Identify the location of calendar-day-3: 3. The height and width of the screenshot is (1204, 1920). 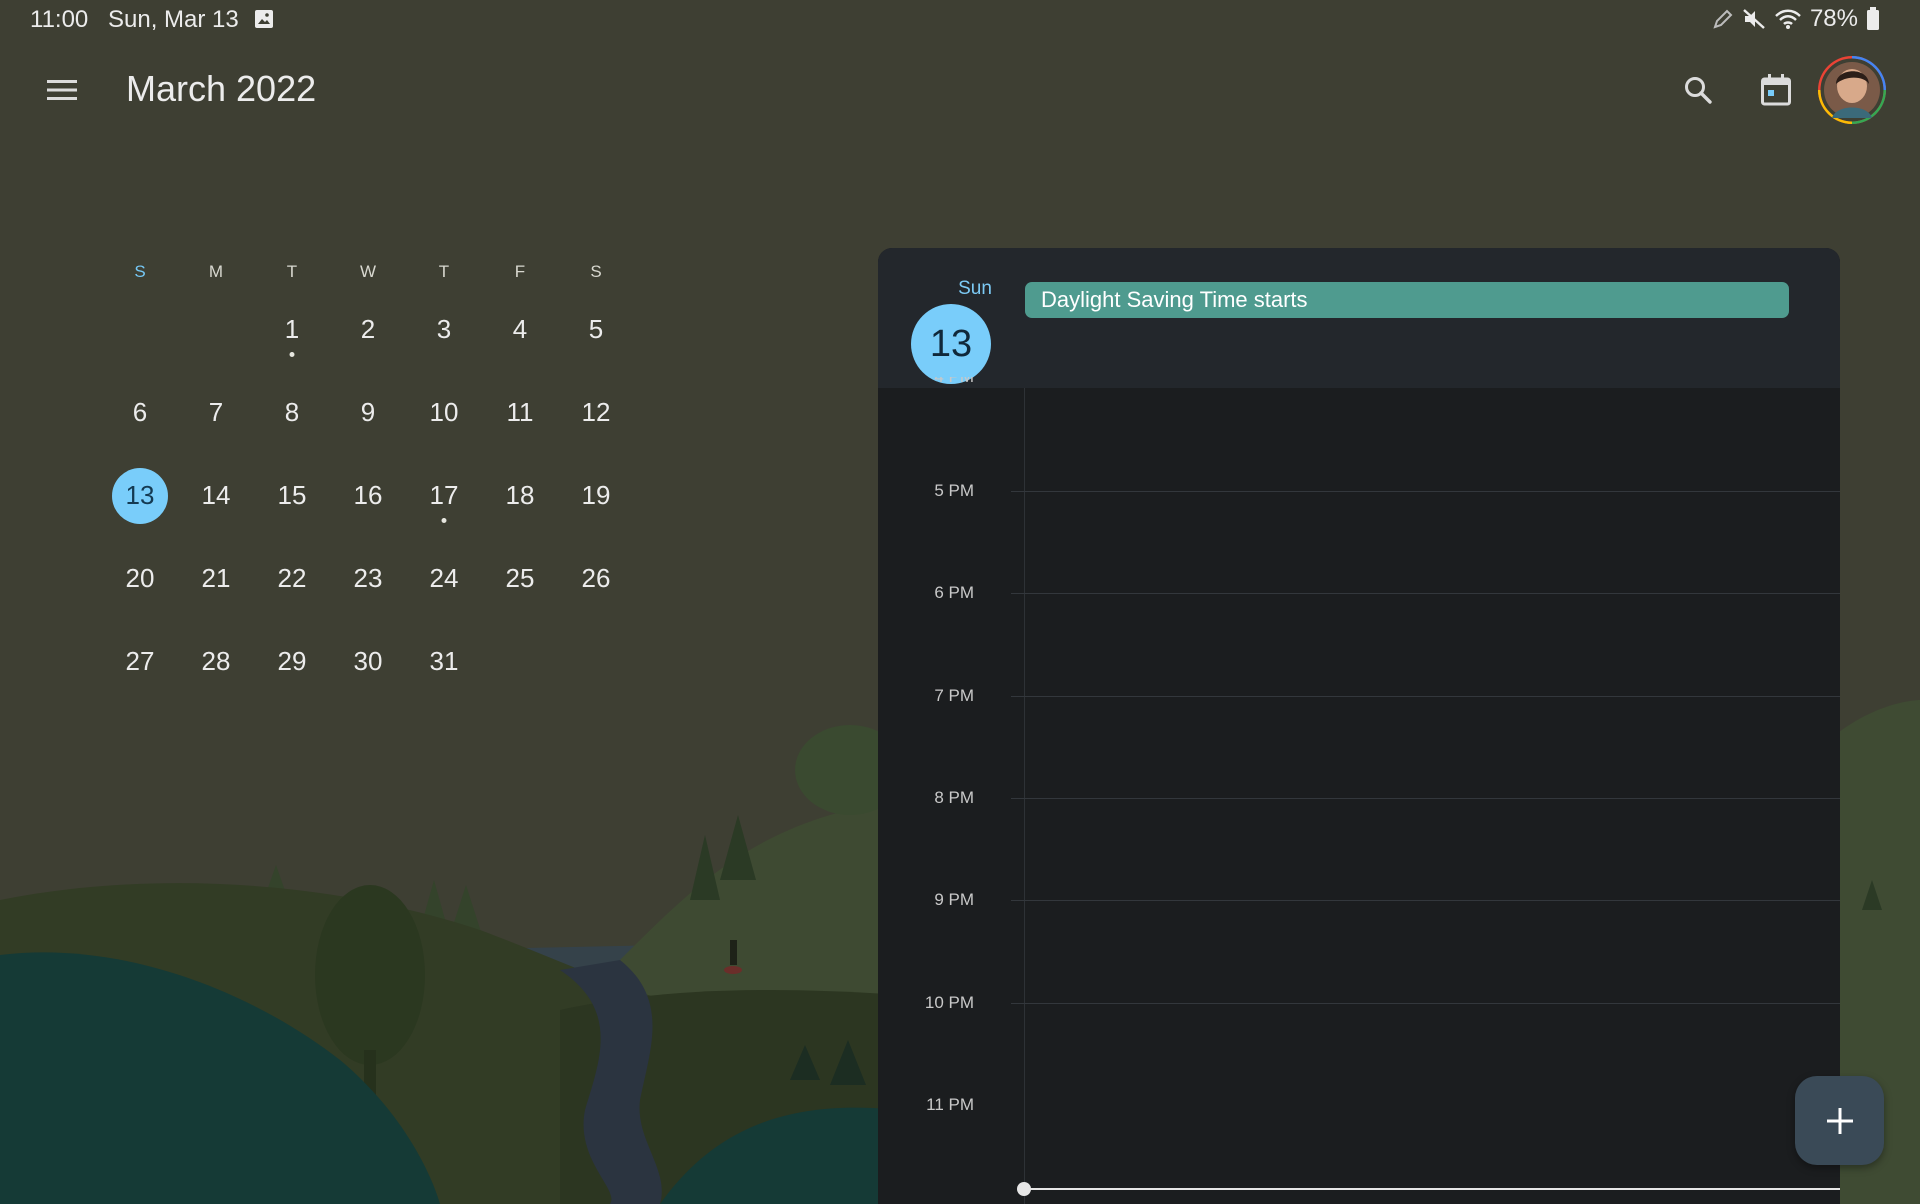
(444, 329).